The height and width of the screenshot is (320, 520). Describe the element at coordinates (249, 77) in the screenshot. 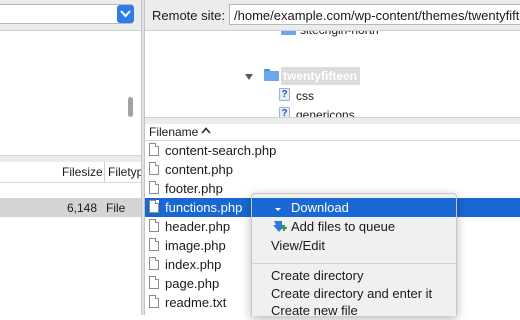

I see `expand-triangle-icon` at that location.